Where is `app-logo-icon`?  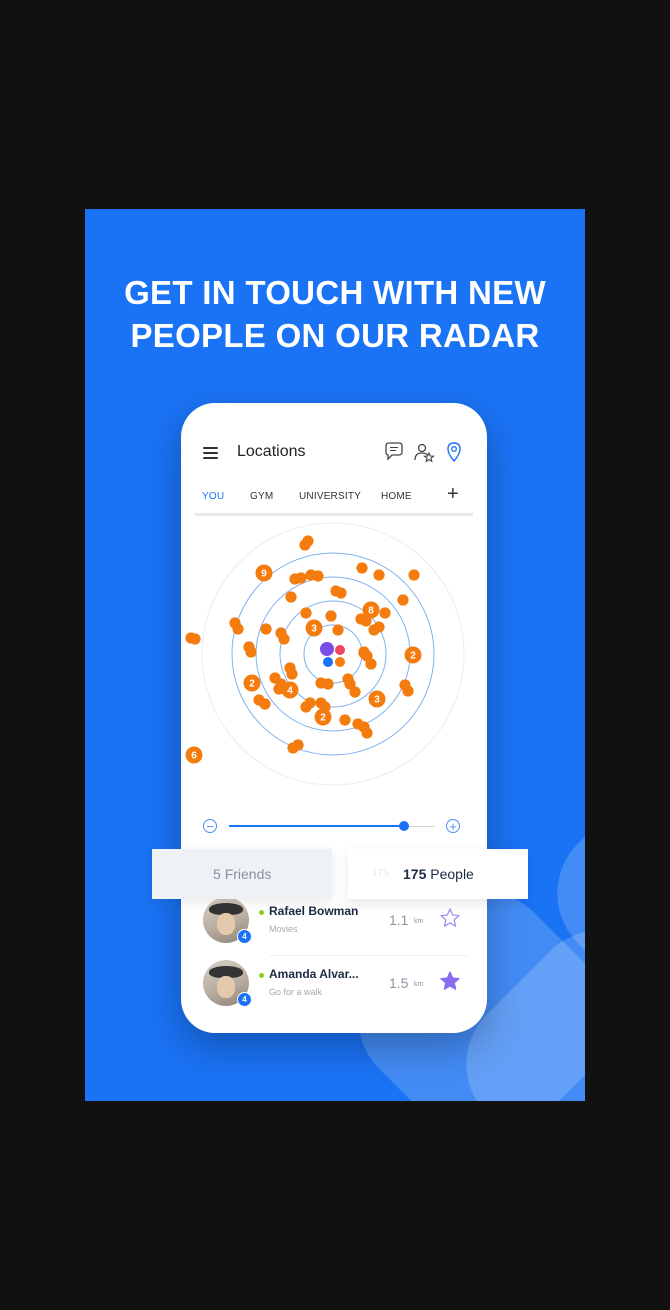 app-logo-icon is located at coordinates (332, 654).